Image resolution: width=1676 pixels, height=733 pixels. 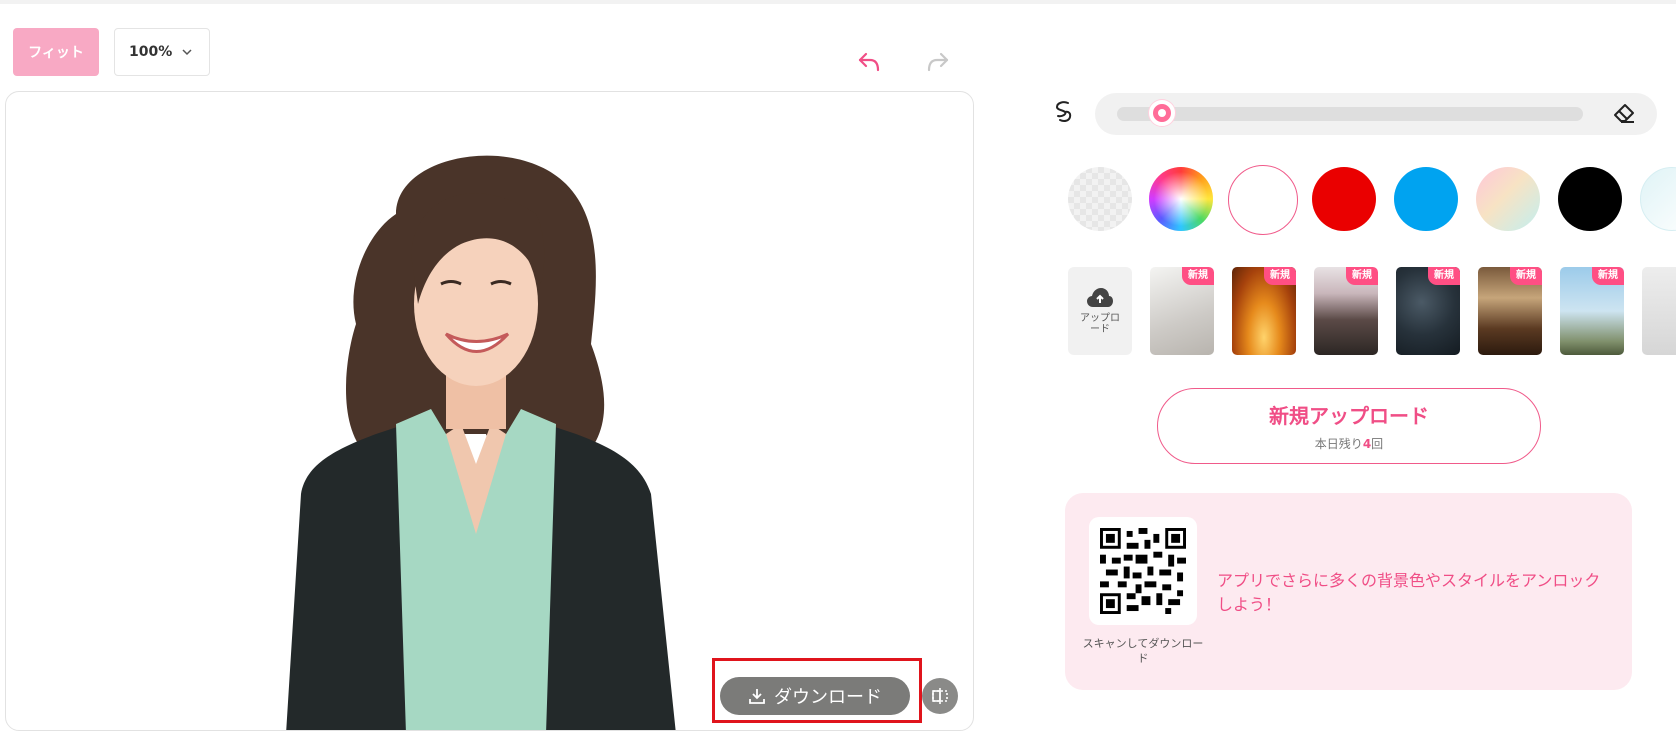 I want to click on swatch-pastel-gradient, so click(x=1508, y=199).